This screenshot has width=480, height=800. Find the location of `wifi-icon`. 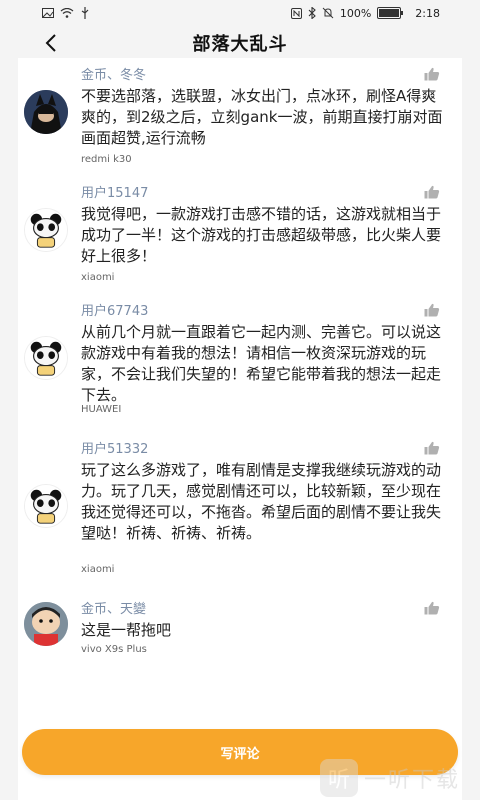

wifi-icon is located at coordinates (67, 13).